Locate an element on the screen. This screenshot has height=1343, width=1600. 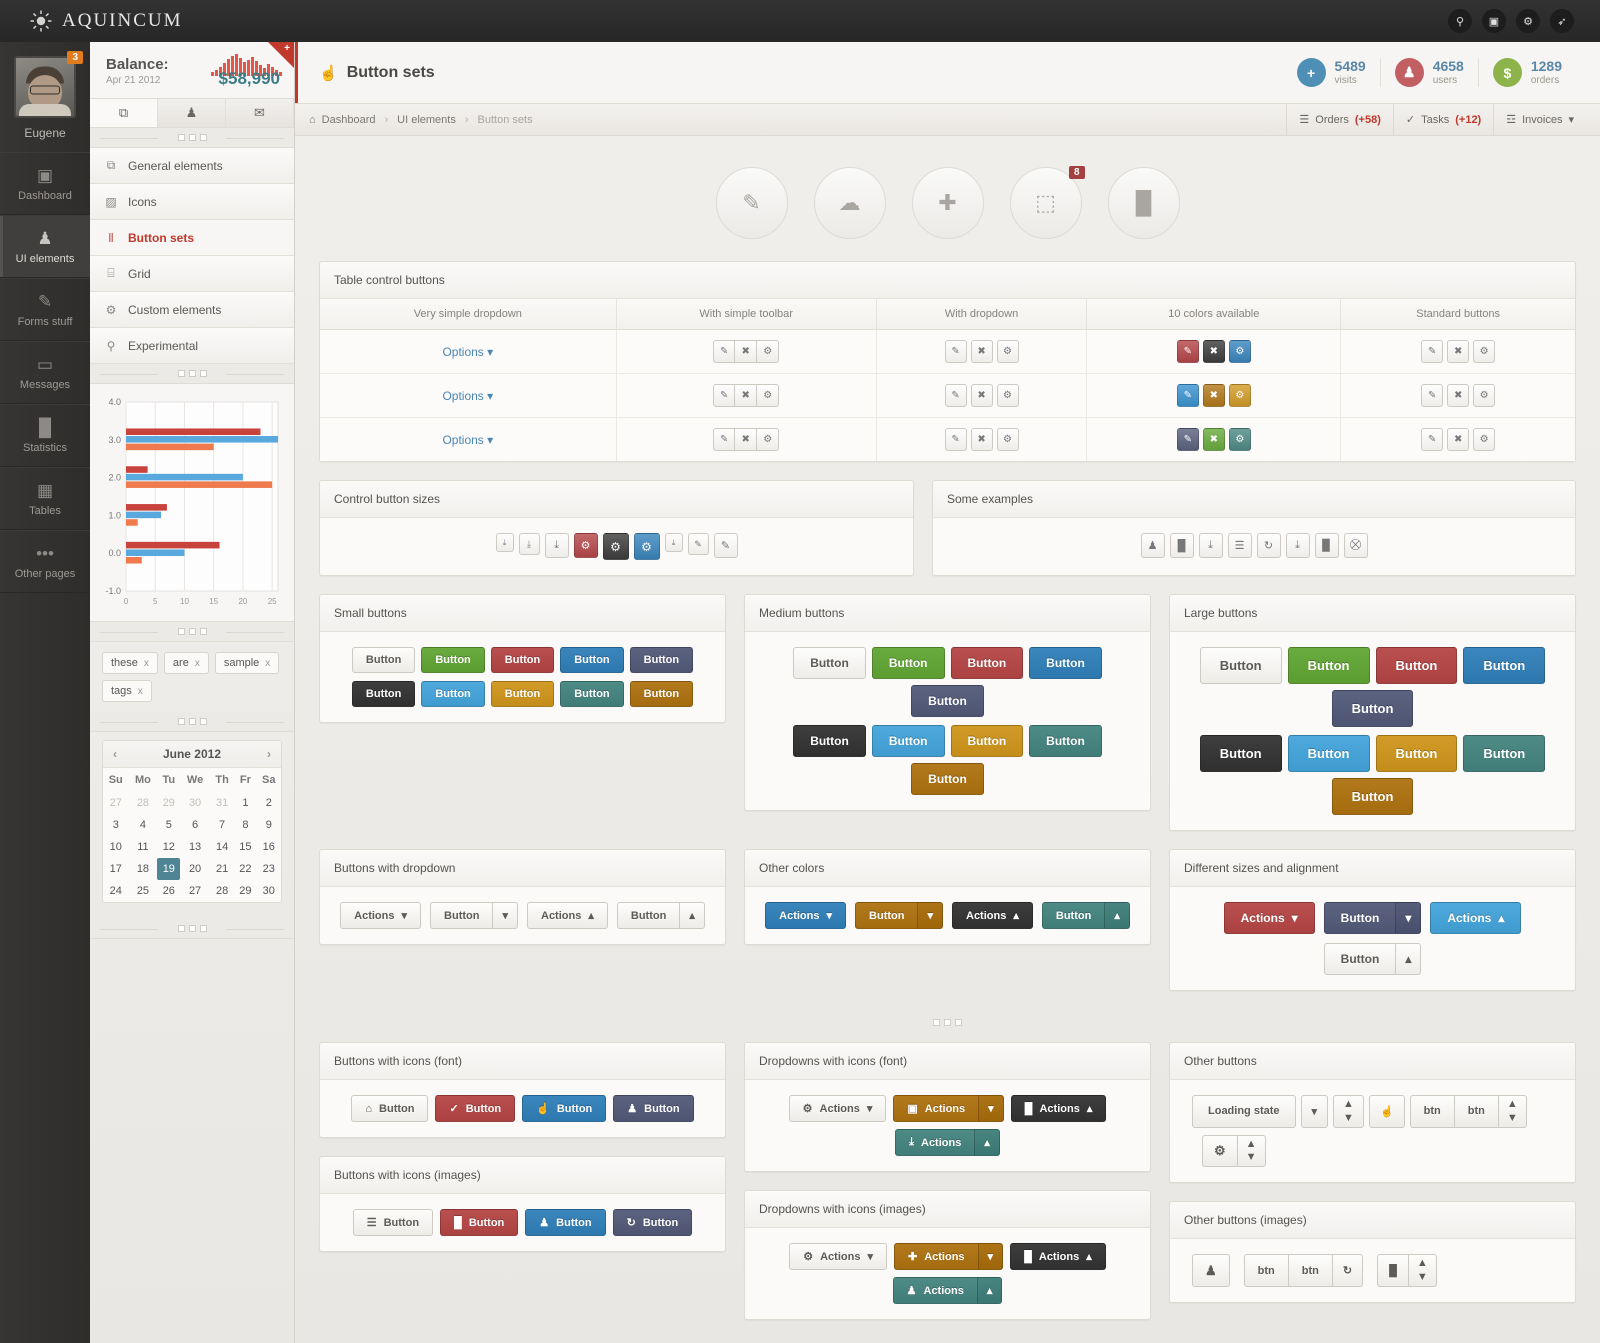
dropdown-main: ♟ Actions is located at coordinates (934, 1290).